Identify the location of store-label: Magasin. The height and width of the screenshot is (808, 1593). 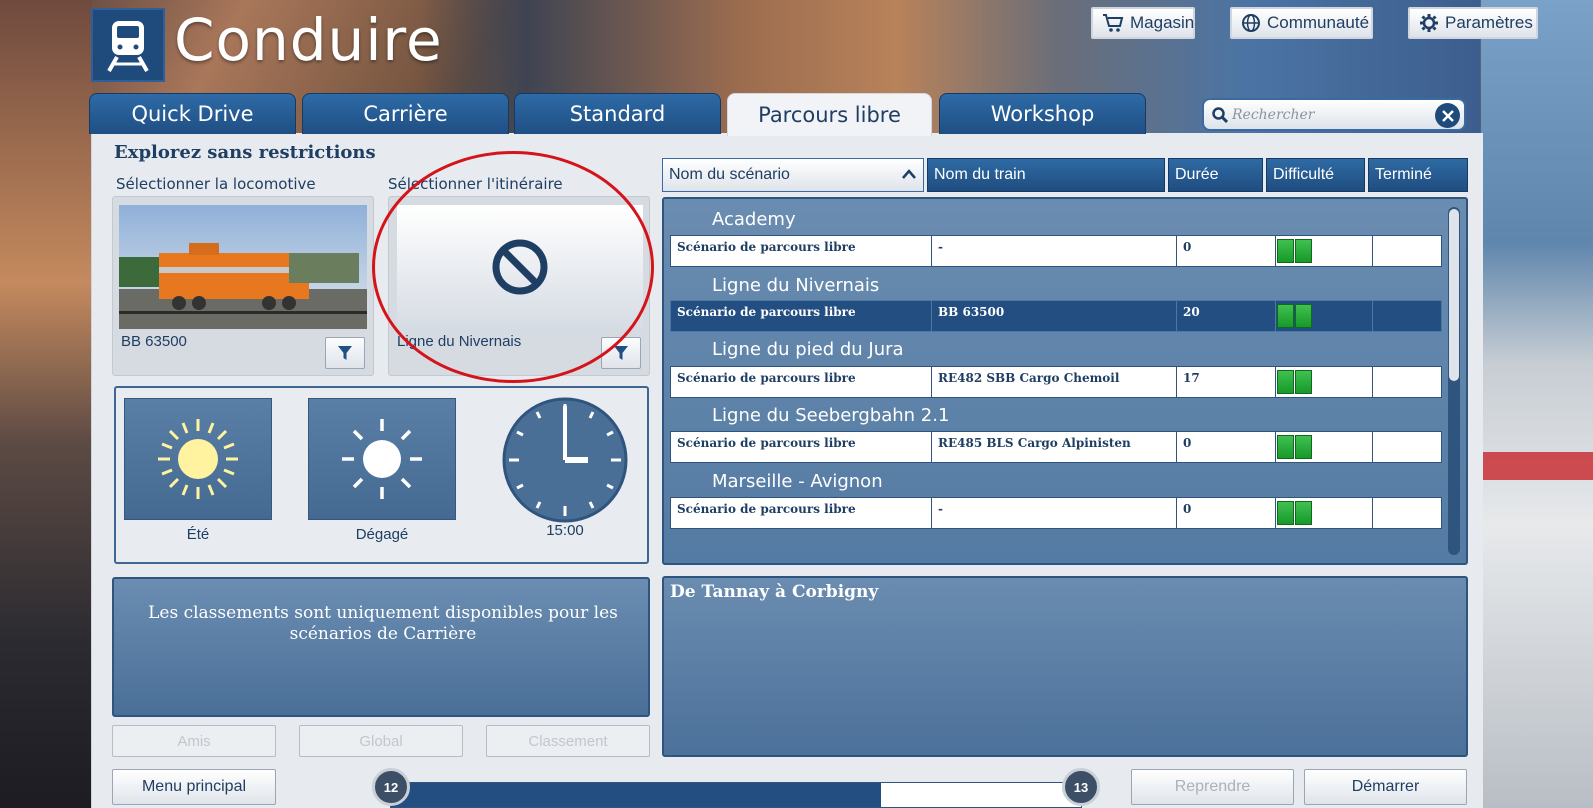
(1162, 22).